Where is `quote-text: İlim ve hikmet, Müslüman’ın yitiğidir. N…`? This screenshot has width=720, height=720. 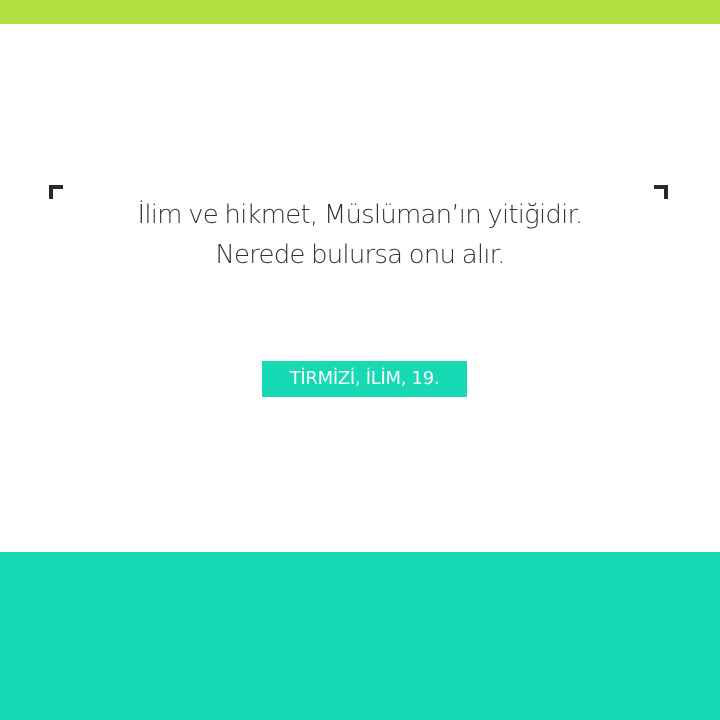 quote-text: İlim ve hikmet, Müslüman’ın yitiğidir. N… is located at coordinates (360, 235).